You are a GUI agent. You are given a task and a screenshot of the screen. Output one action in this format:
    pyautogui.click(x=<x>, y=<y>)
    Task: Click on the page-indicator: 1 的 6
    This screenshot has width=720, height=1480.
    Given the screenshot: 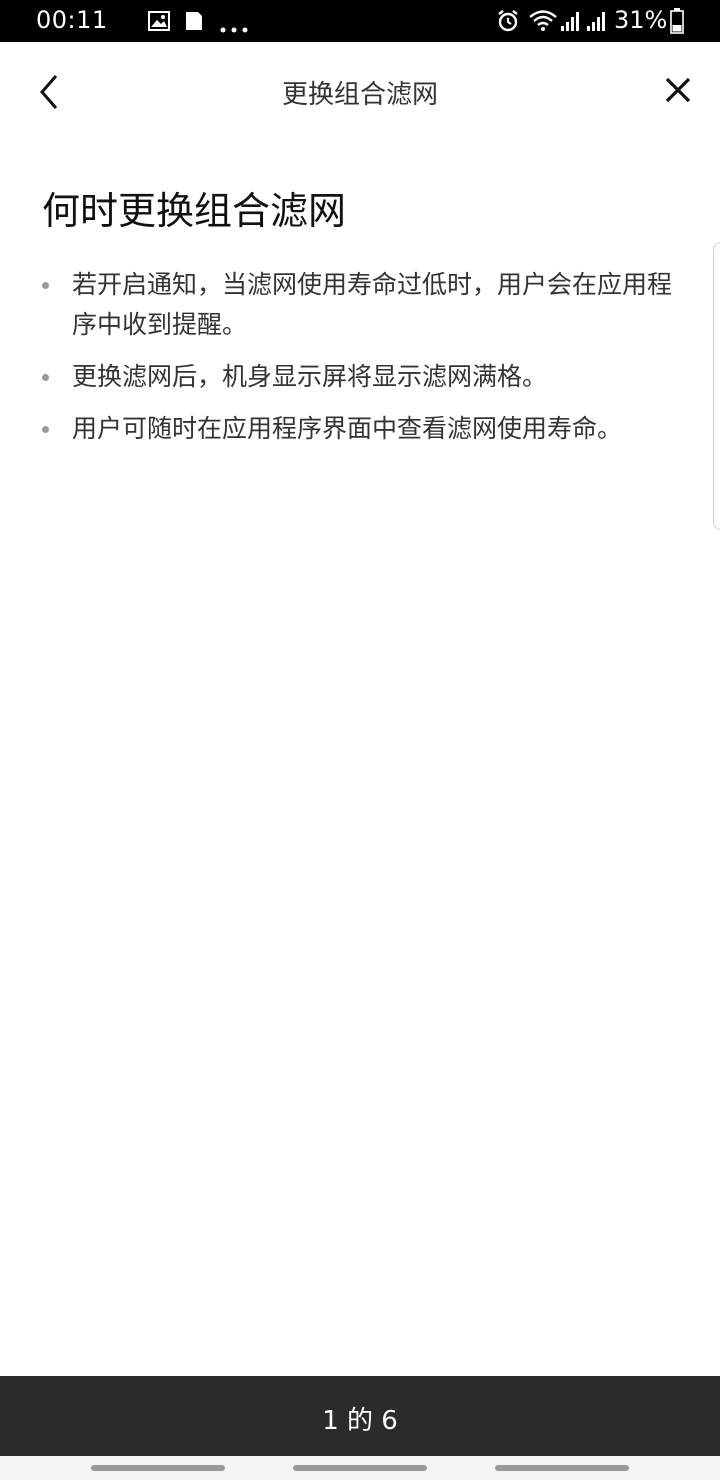 What is the action you would take?
    pyautogui.click(x=360, y=1421)
    